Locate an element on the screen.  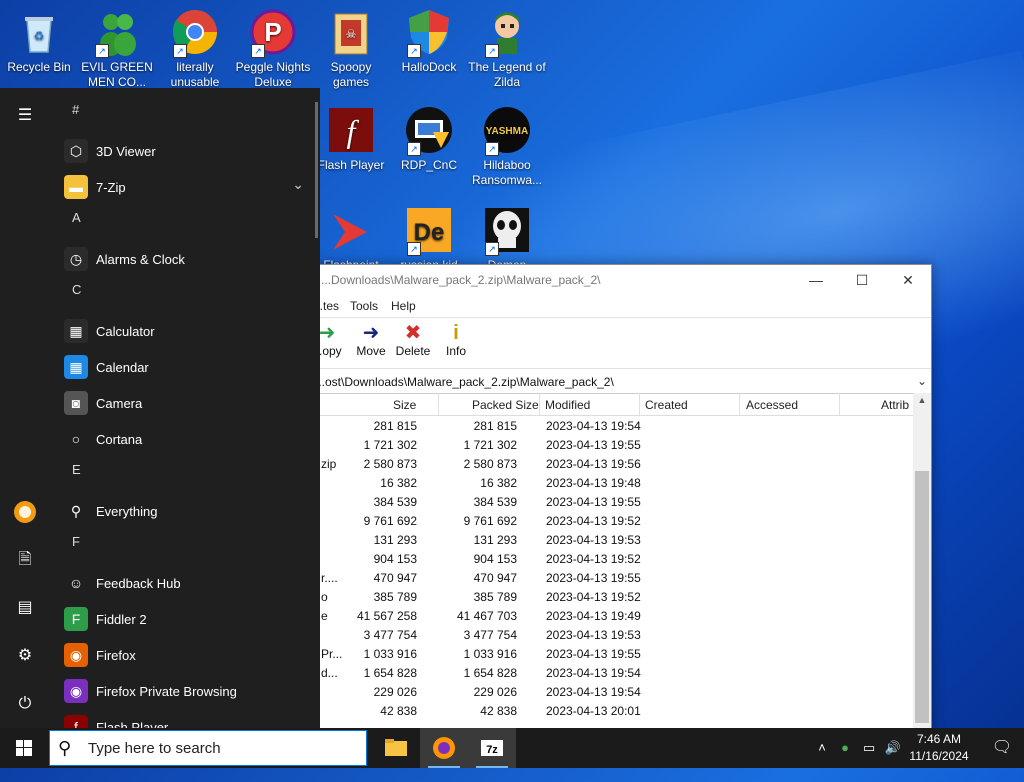
app-label: Everything is located at coordinates (127, 511).